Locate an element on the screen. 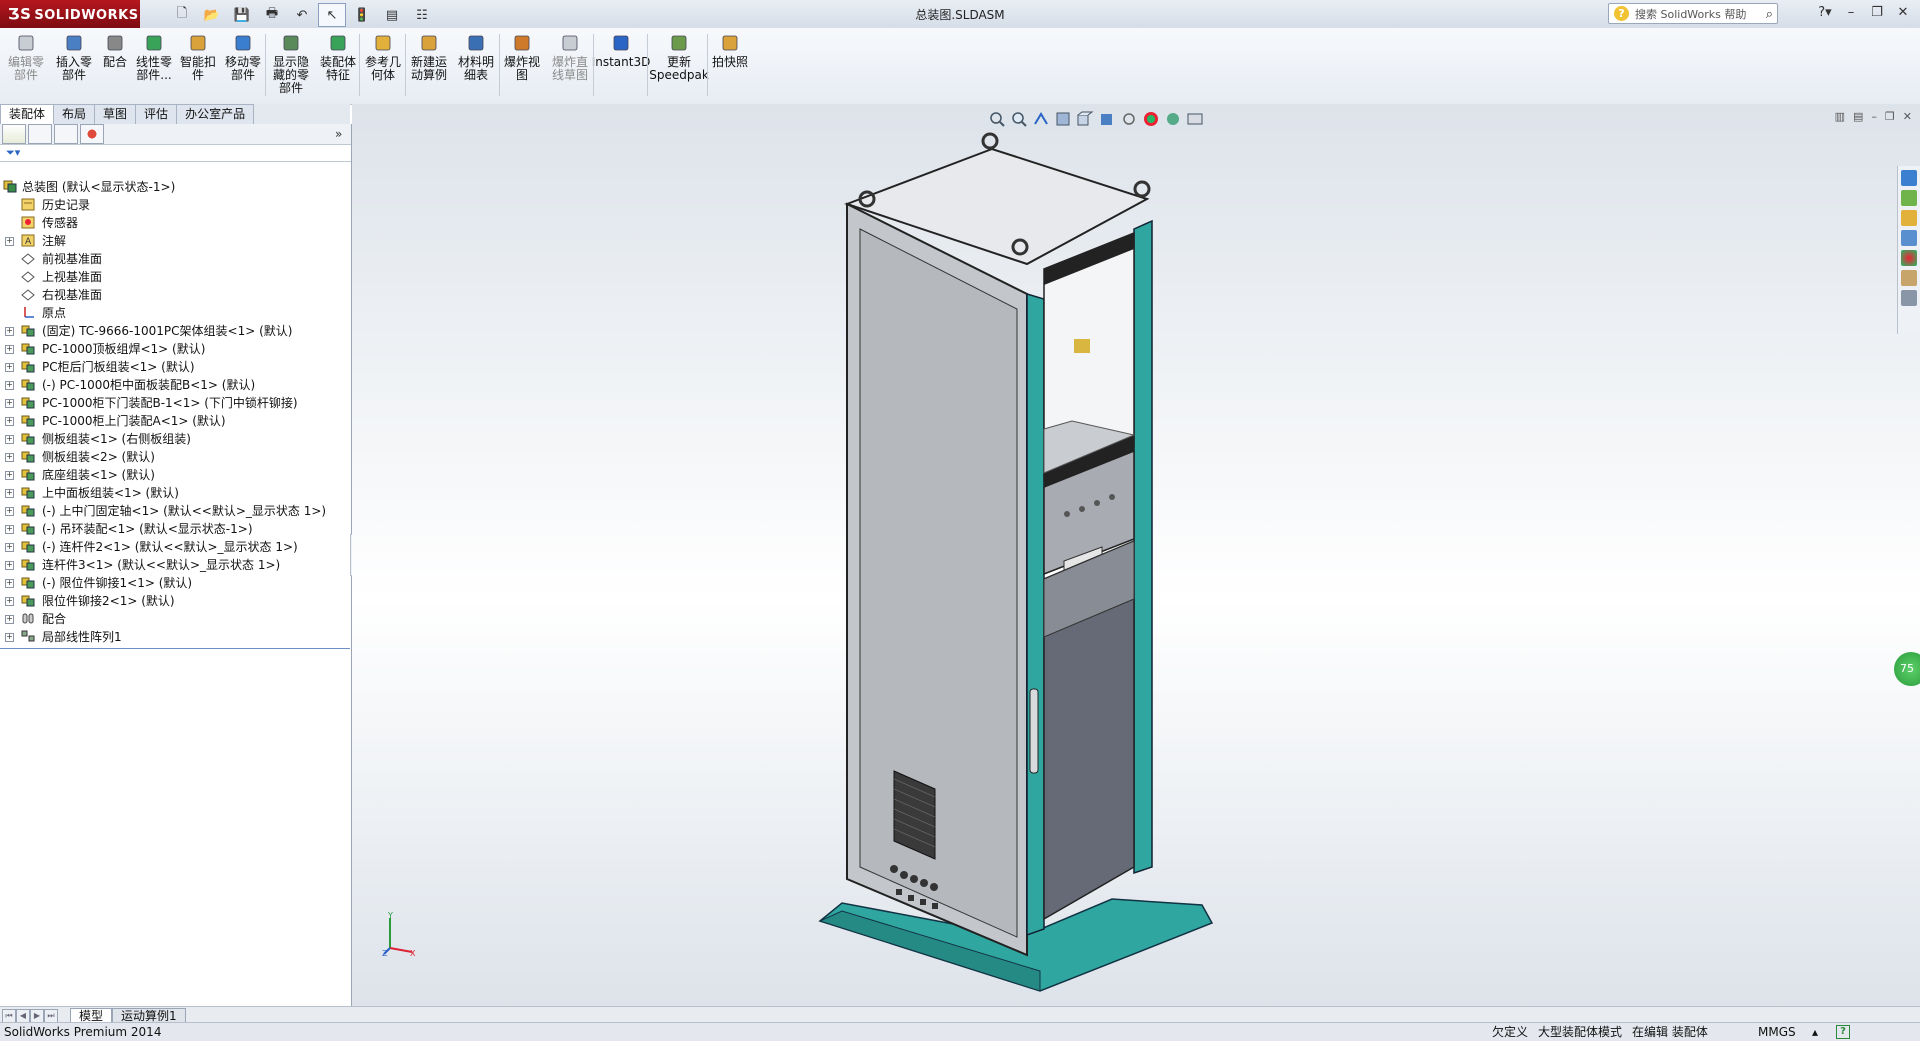 This screenshot has width=1920, height=1041. view-palette-icon is located at coordinates (1909, 238).